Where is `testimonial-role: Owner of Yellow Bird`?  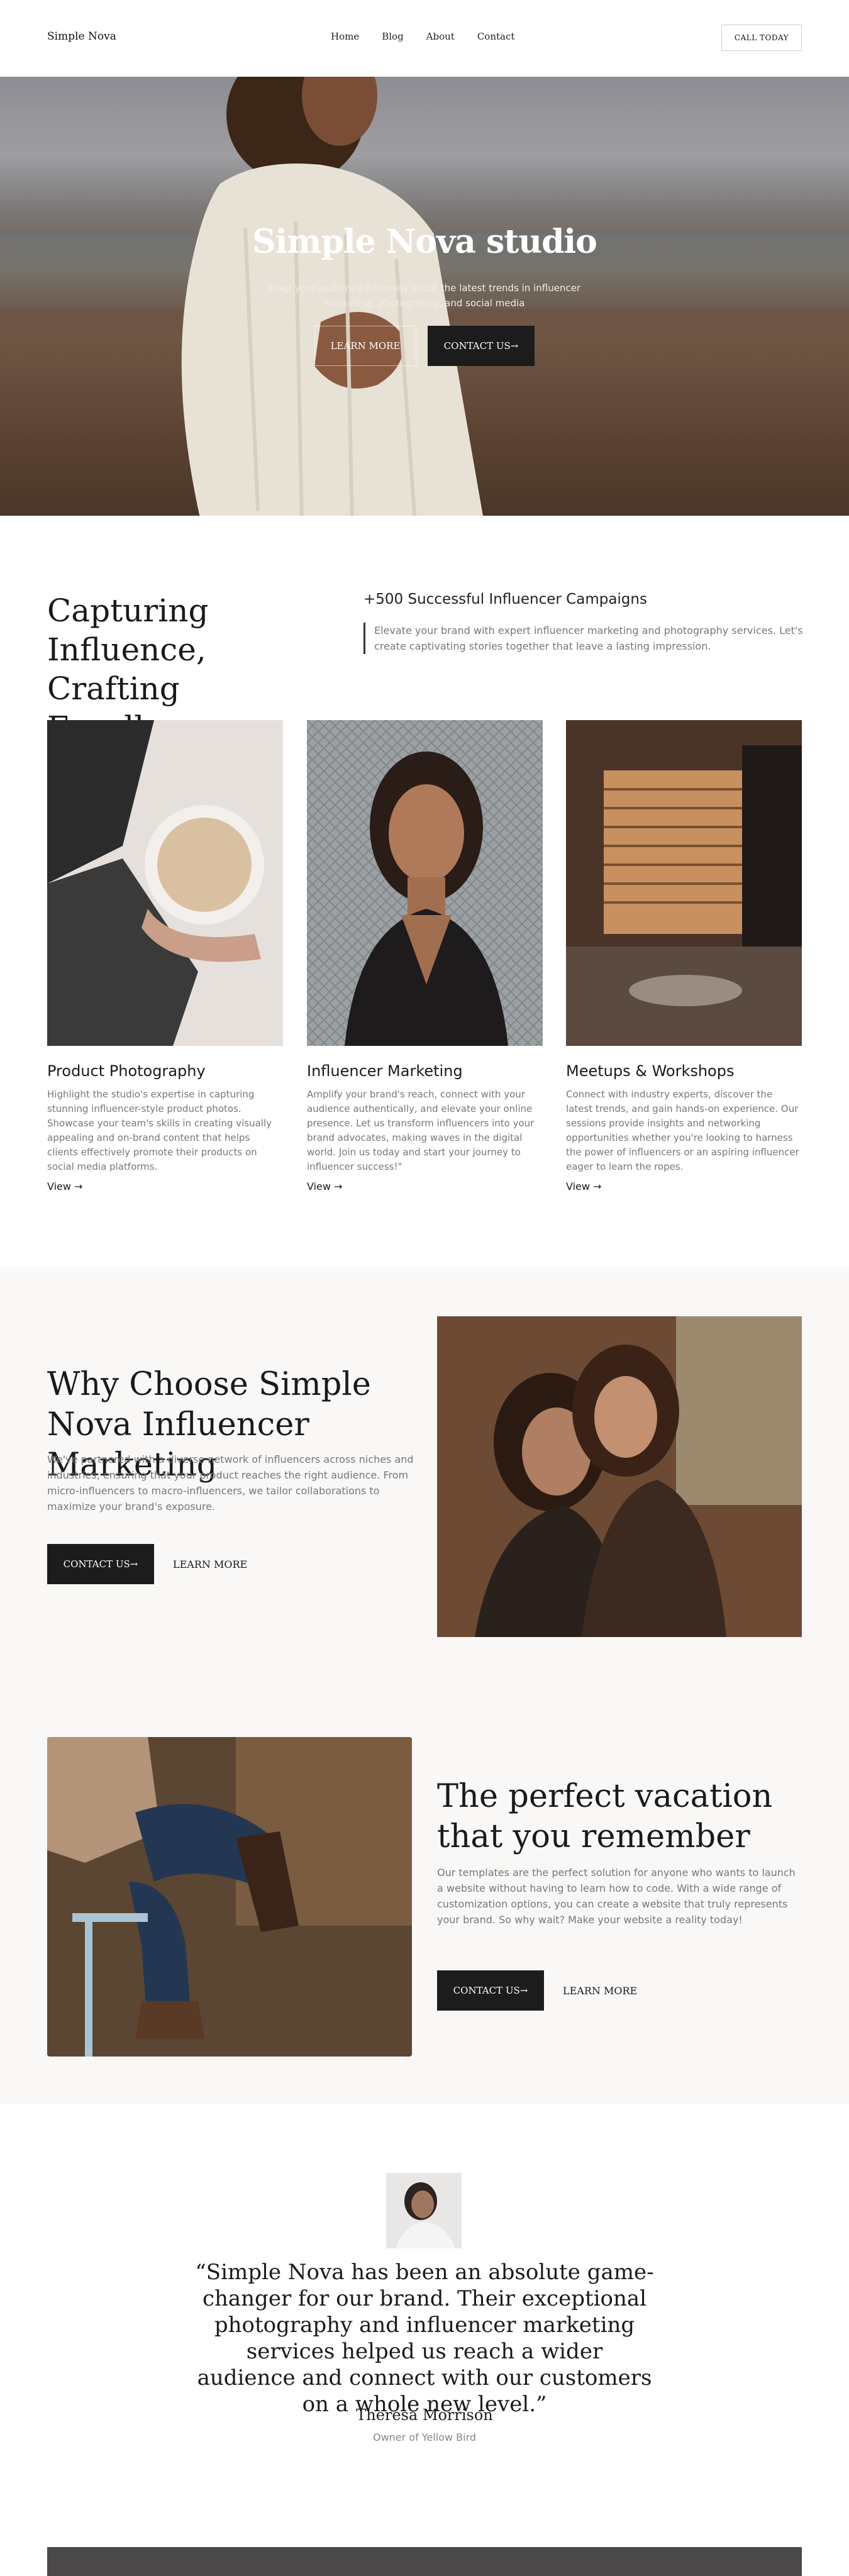
testimonial-role: Owner of Yellow Bird is located at coordinates (425, 2437).